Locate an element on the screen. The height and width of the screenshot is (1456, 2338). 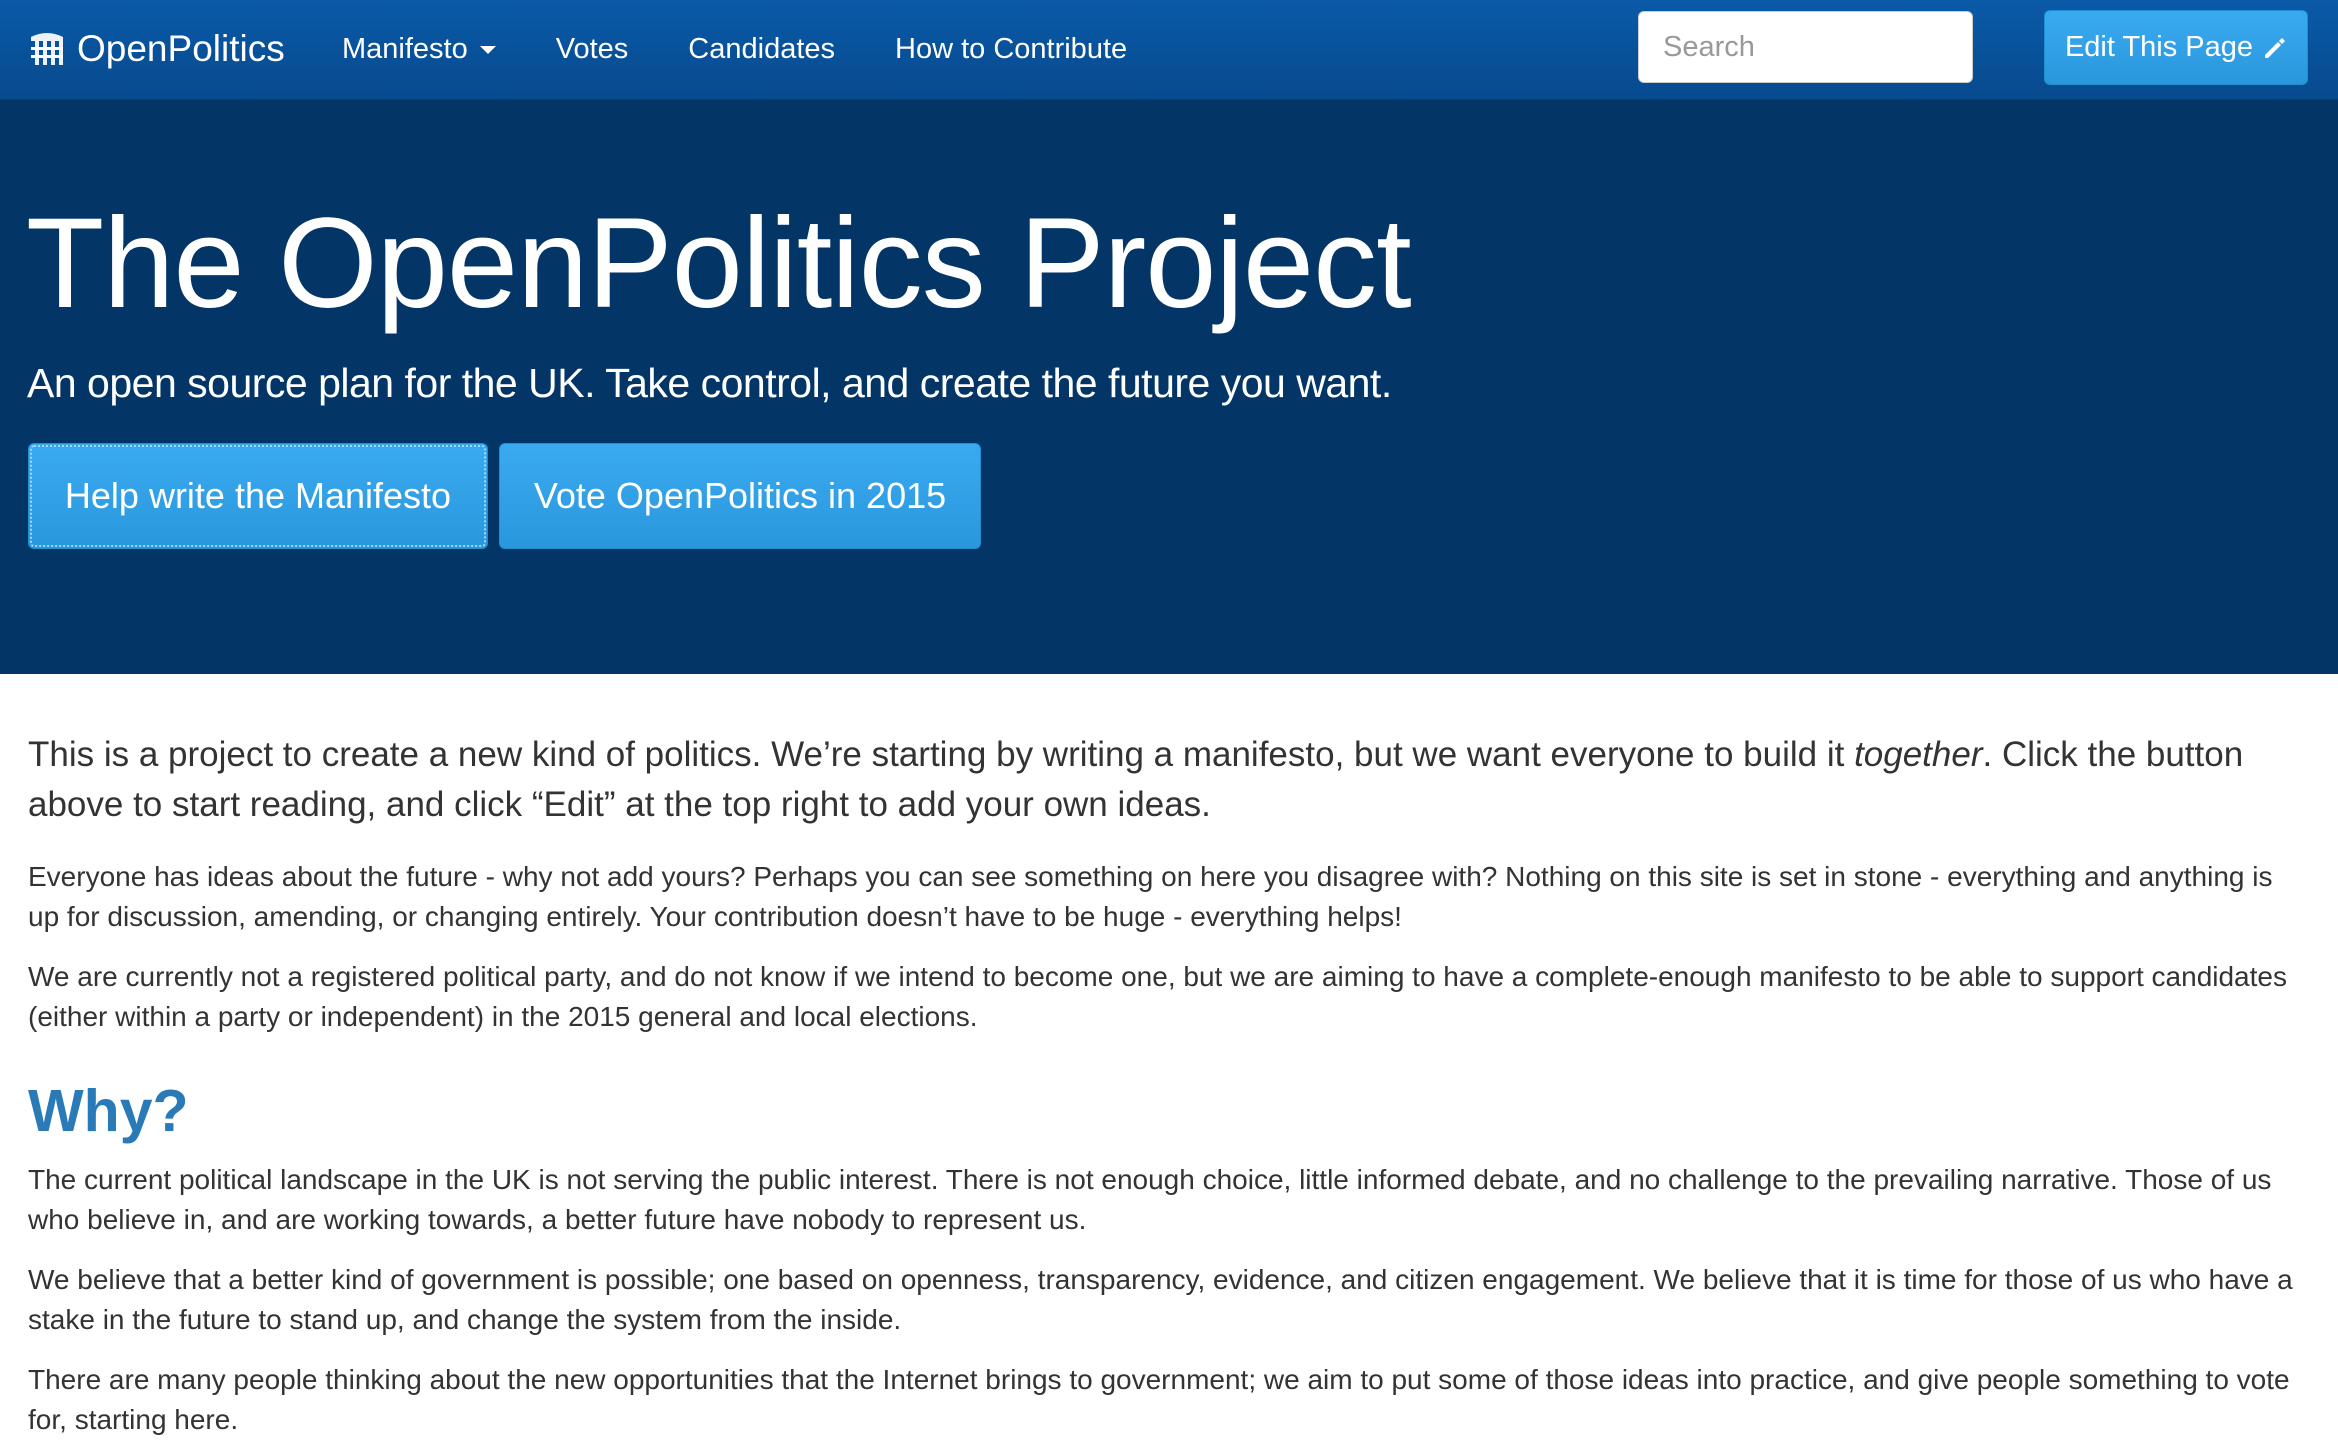
nav-item-label: Votes is located at coordinates (592, 49).